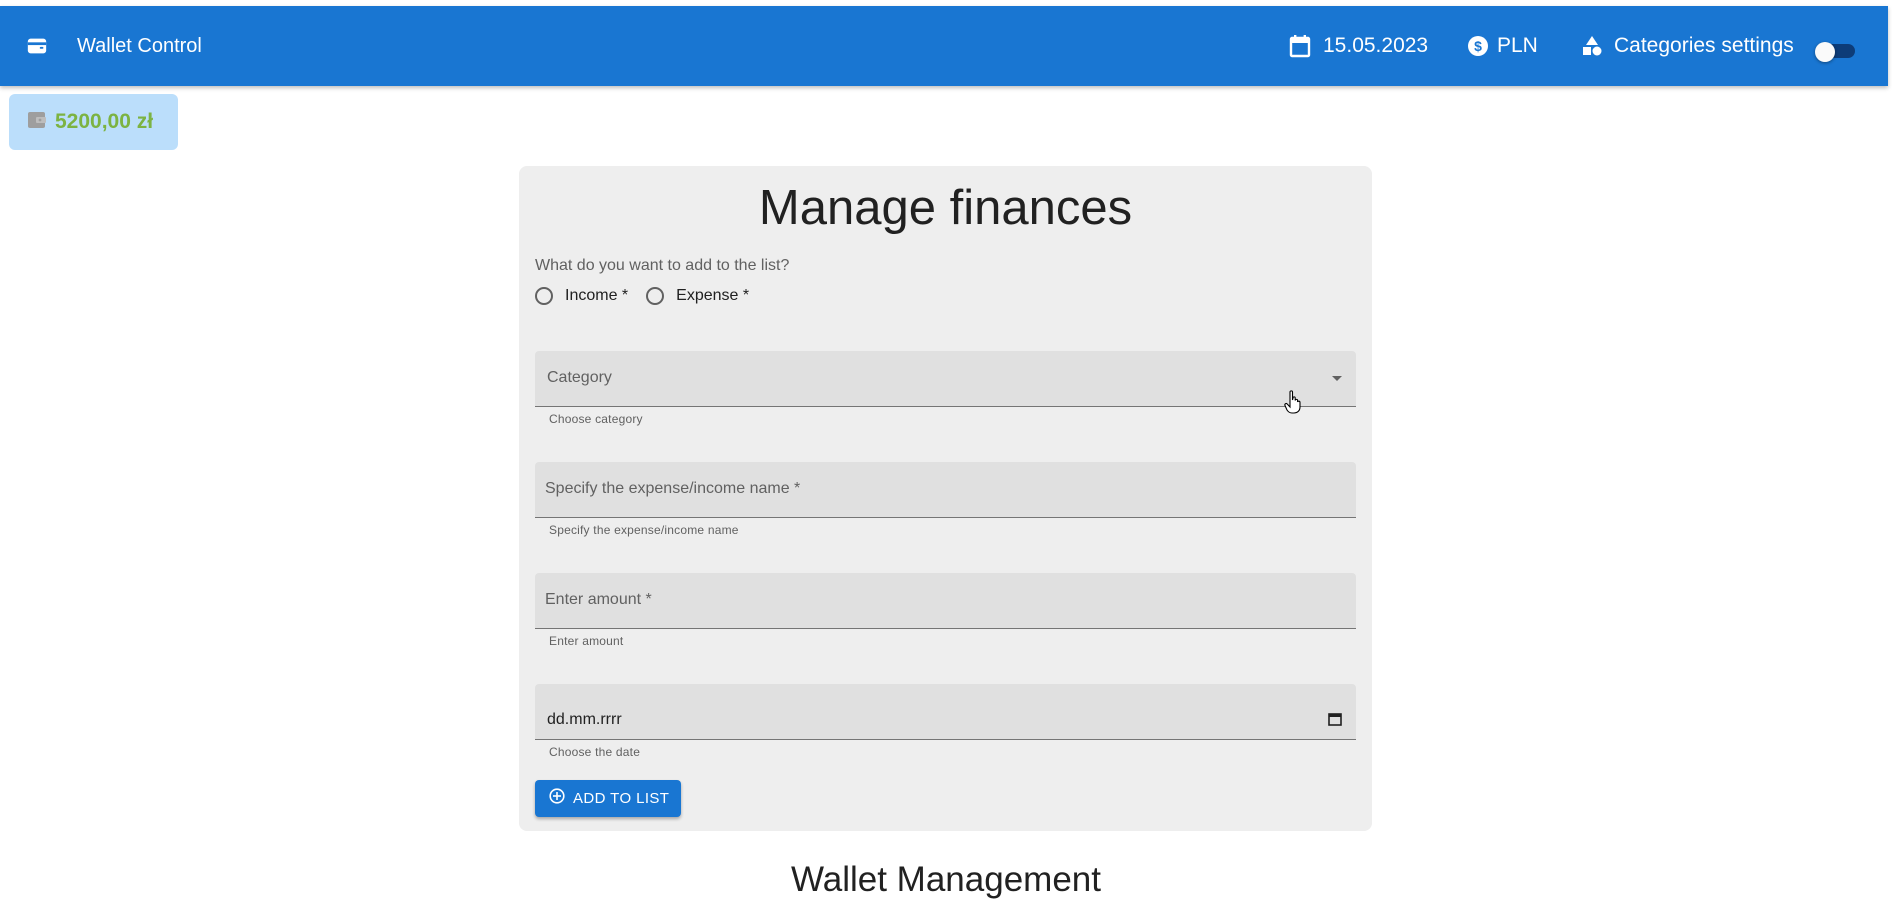 Image resolution: width=1892 pixels, height=906 pixels. Describe the element at coordinates (946, 879) in the screenshot. I see `wallet-management-title: Wallet Management` at that location.